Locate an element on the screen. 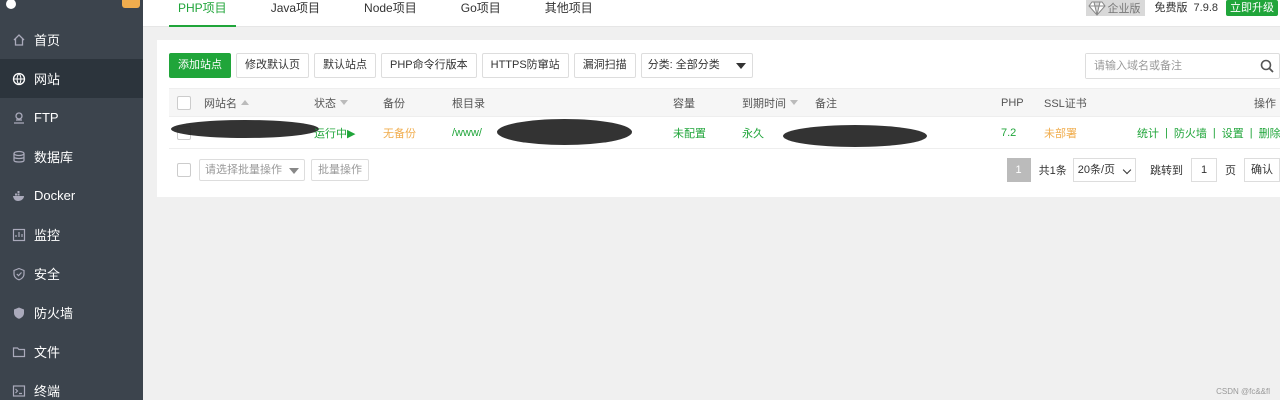  col-expire: 到期时间 is located at coordinates (770, 102).